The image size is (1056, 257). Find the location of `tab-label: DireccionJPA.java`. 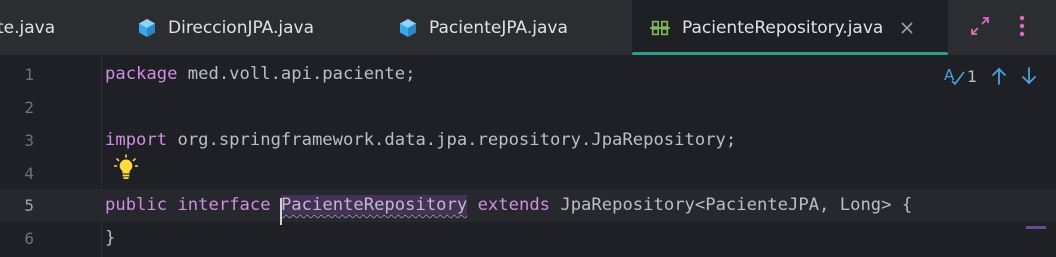

tab-label: DireccionJPA.java is located at coordinates (241, 28).